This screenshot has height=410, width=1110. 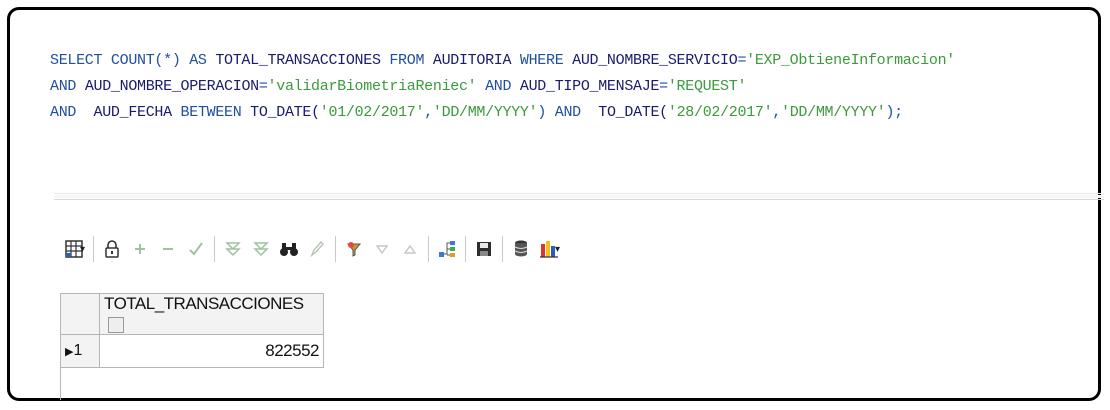 What do you see at coordinates (171, 86) in the screenshot?
I see `sql-token: AUD_NOMBRE_OPERACION` at bounding box center [171, 86].